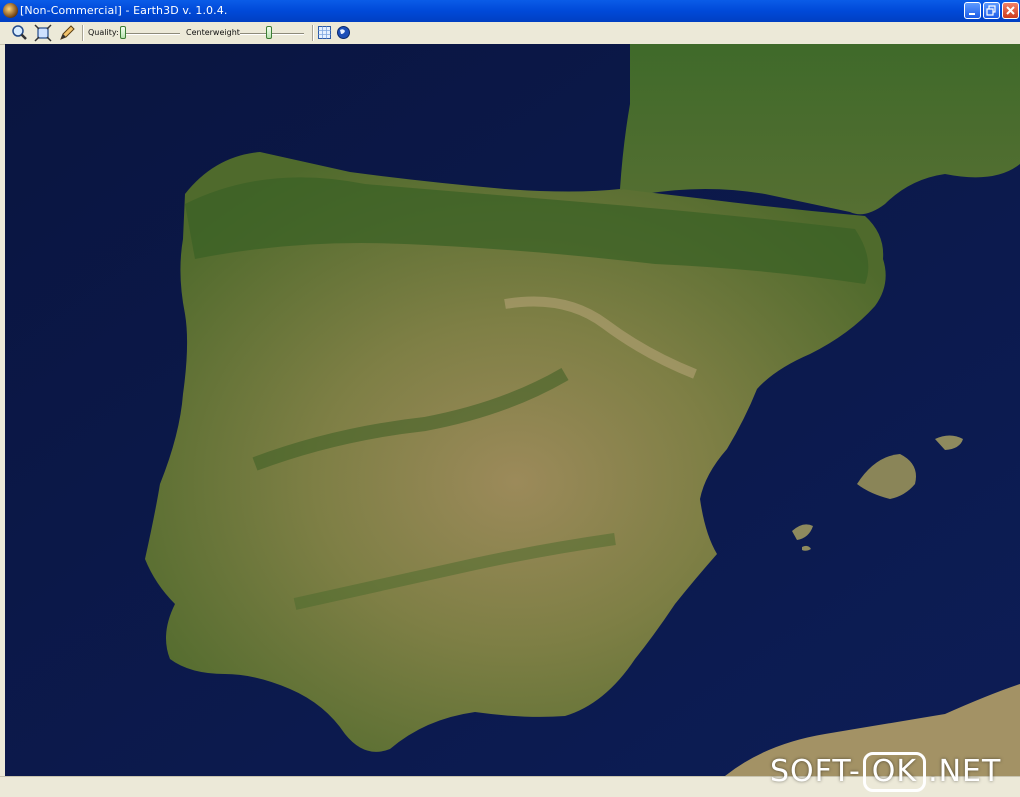  I want to click on restore-button, so click(991, 10).